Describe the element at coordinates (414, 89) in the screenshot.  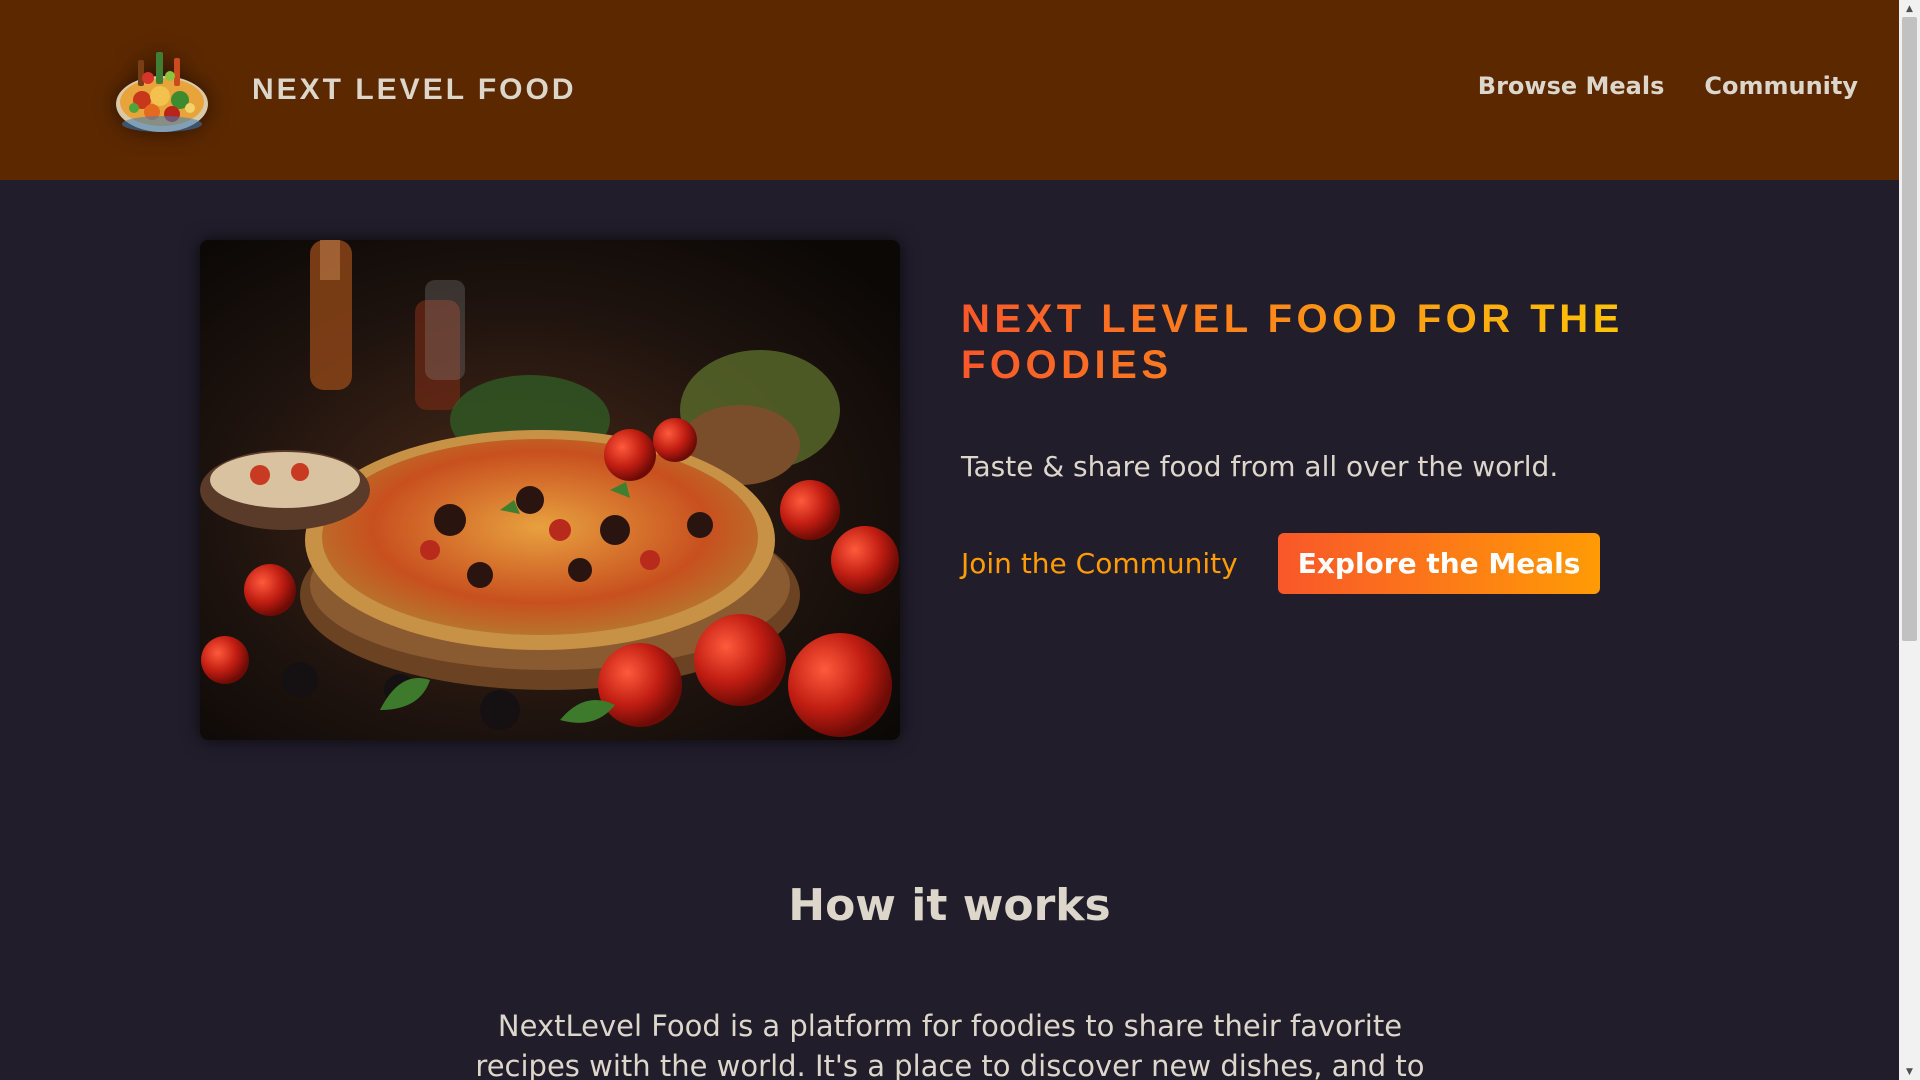
I see `logo-text: NEXT LEVEL FOOD` at that location.